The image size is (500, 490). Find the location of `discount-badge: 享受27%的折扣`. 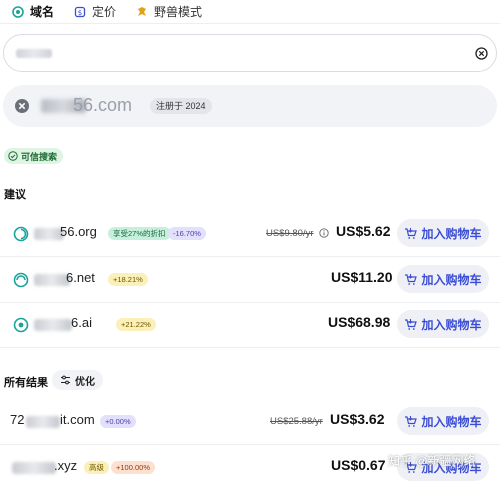

discount-badge: 享受27%的折扣 is located at coordinates (139, 233).